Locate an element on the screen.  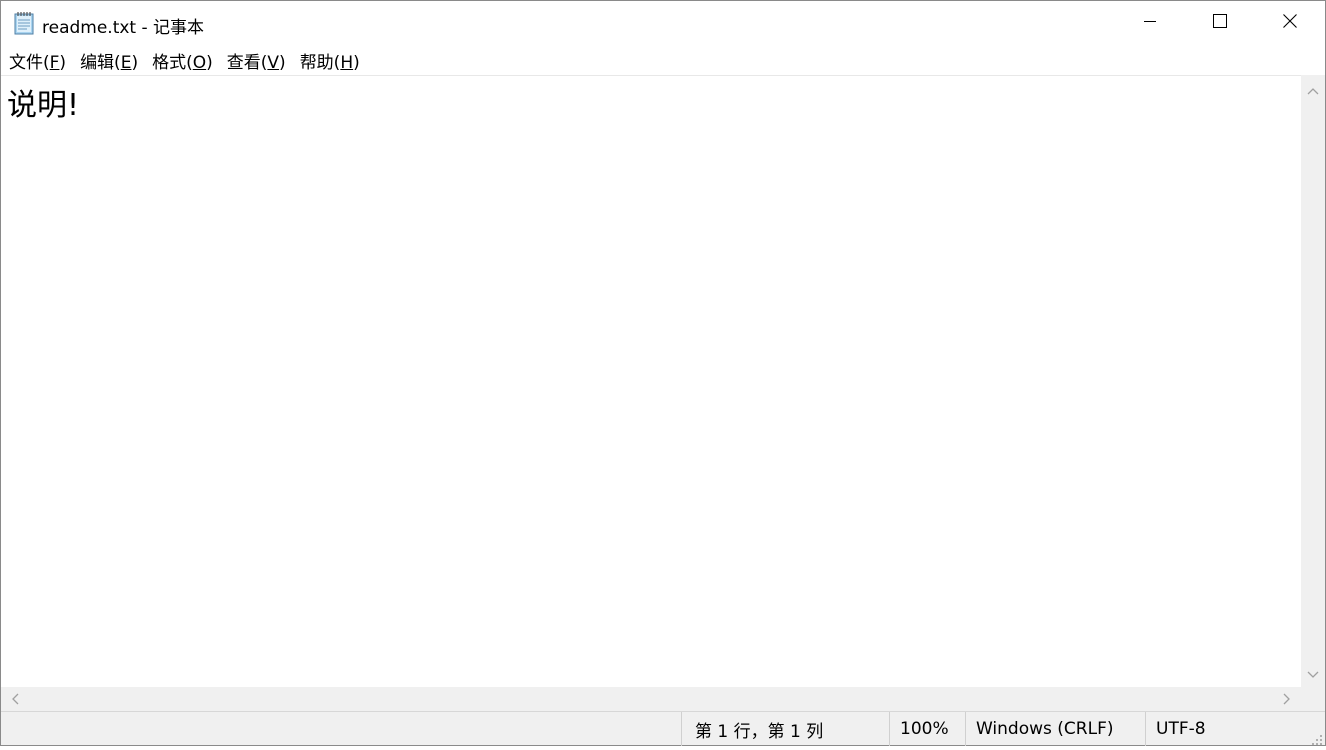
menu-file: 文件(F) is located at coordinates (37, 60).